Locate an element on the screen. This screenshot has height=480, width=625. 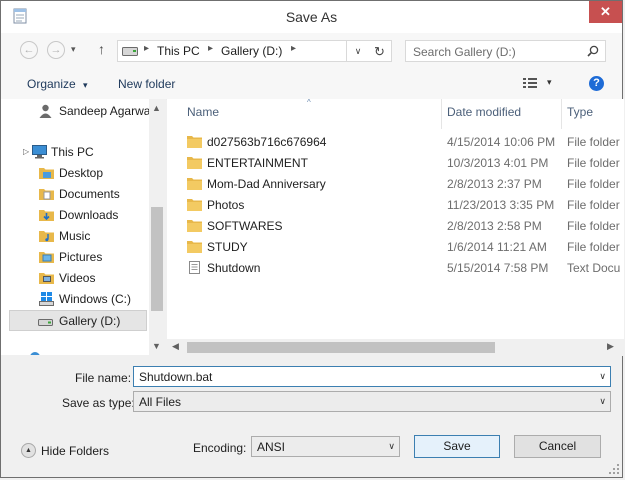
nav-item-documents: Documents is located at coordinates (75, 194).